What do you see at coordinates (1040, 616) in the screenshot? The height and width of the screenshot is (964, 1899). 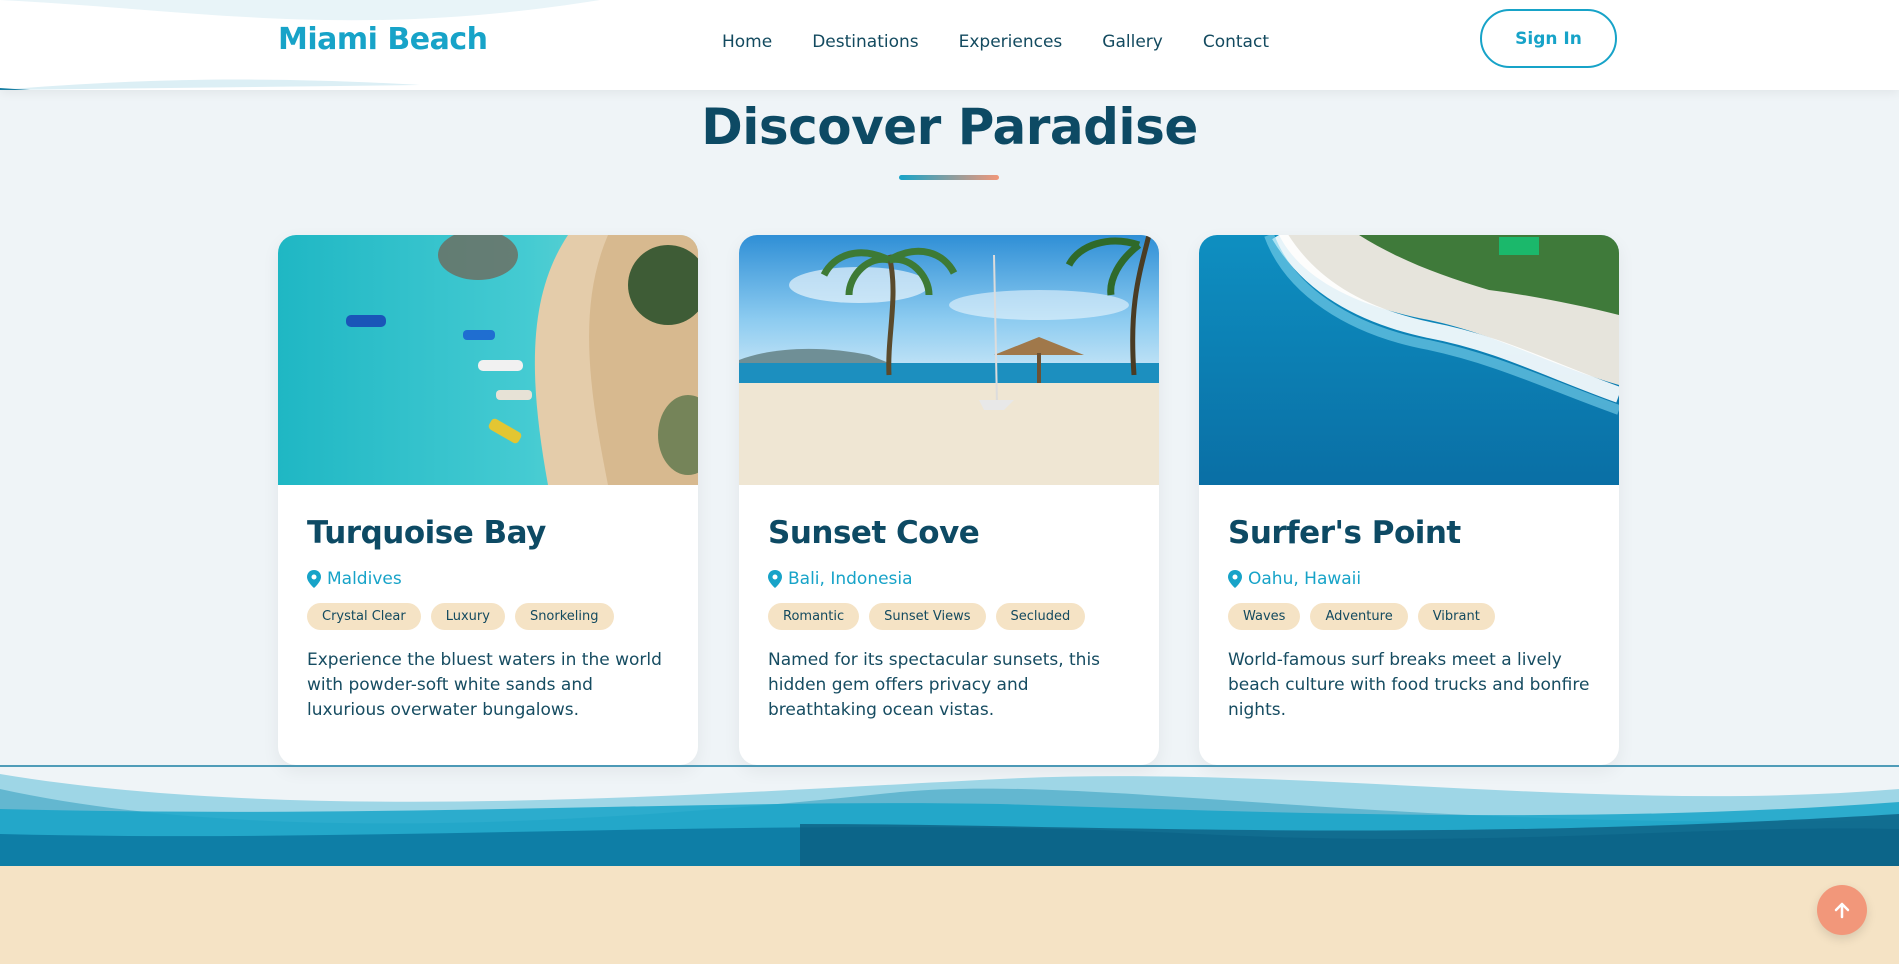 I see `tag: Secluded` at bounding box center [1040, 616].